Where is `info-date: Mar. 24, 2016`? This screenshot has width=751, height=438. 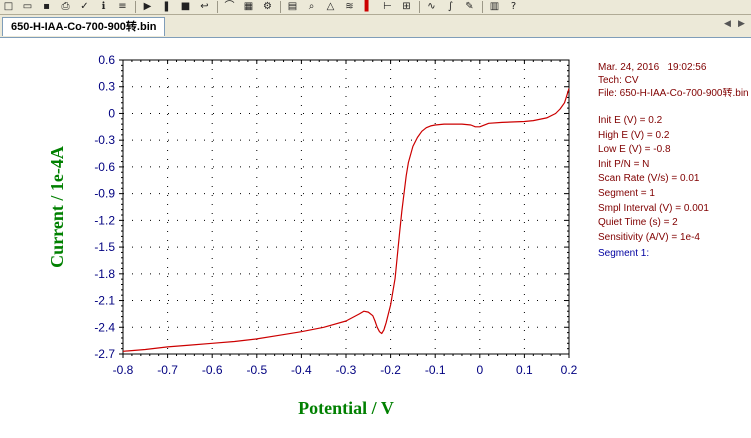 info-date: Mar. 24, 2016 is located at coordinates (629, 67).